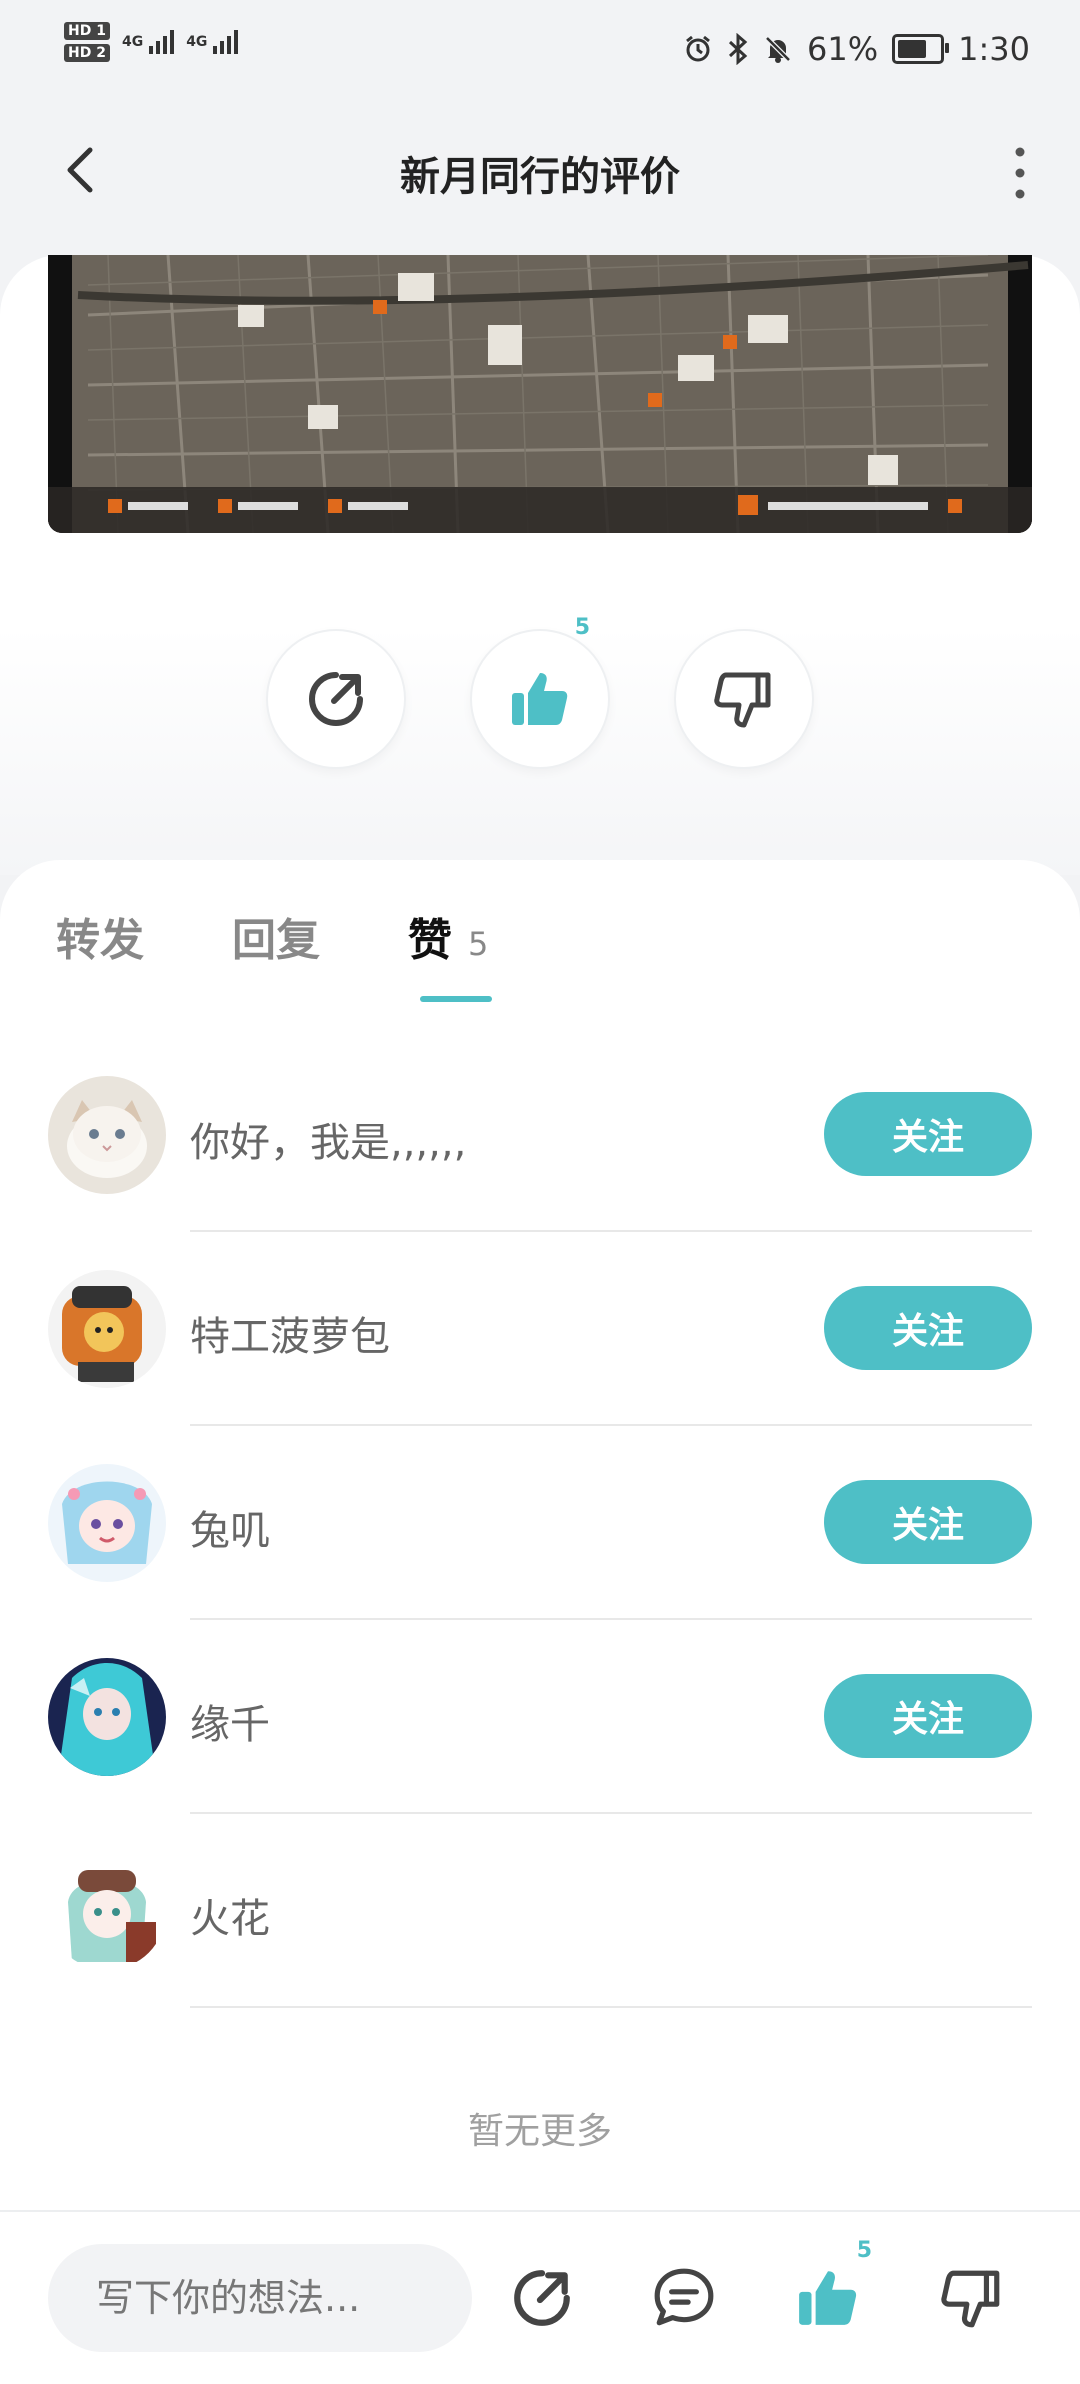 This screenshot has height=2384, width=1080. Describe the element at coordinates (290, 1333) in the screenshot. I see `username: 特工菠萝包` at that location.